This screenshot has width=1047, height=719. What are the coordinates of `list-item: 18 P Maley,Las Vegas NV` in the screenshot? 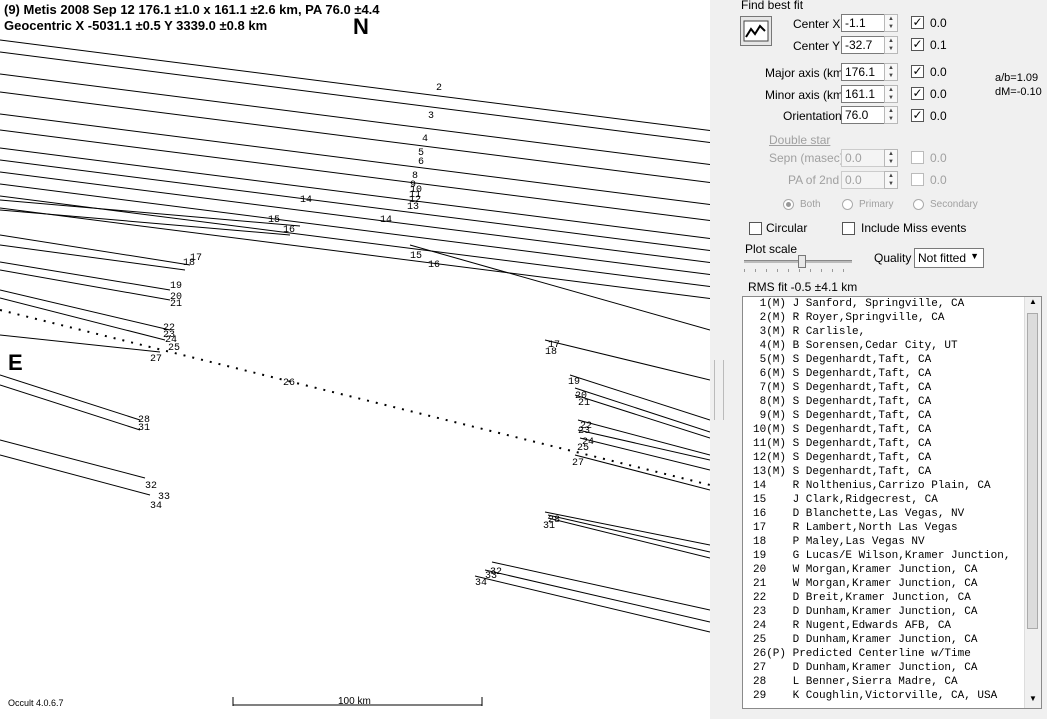 It's located at (897, 542).